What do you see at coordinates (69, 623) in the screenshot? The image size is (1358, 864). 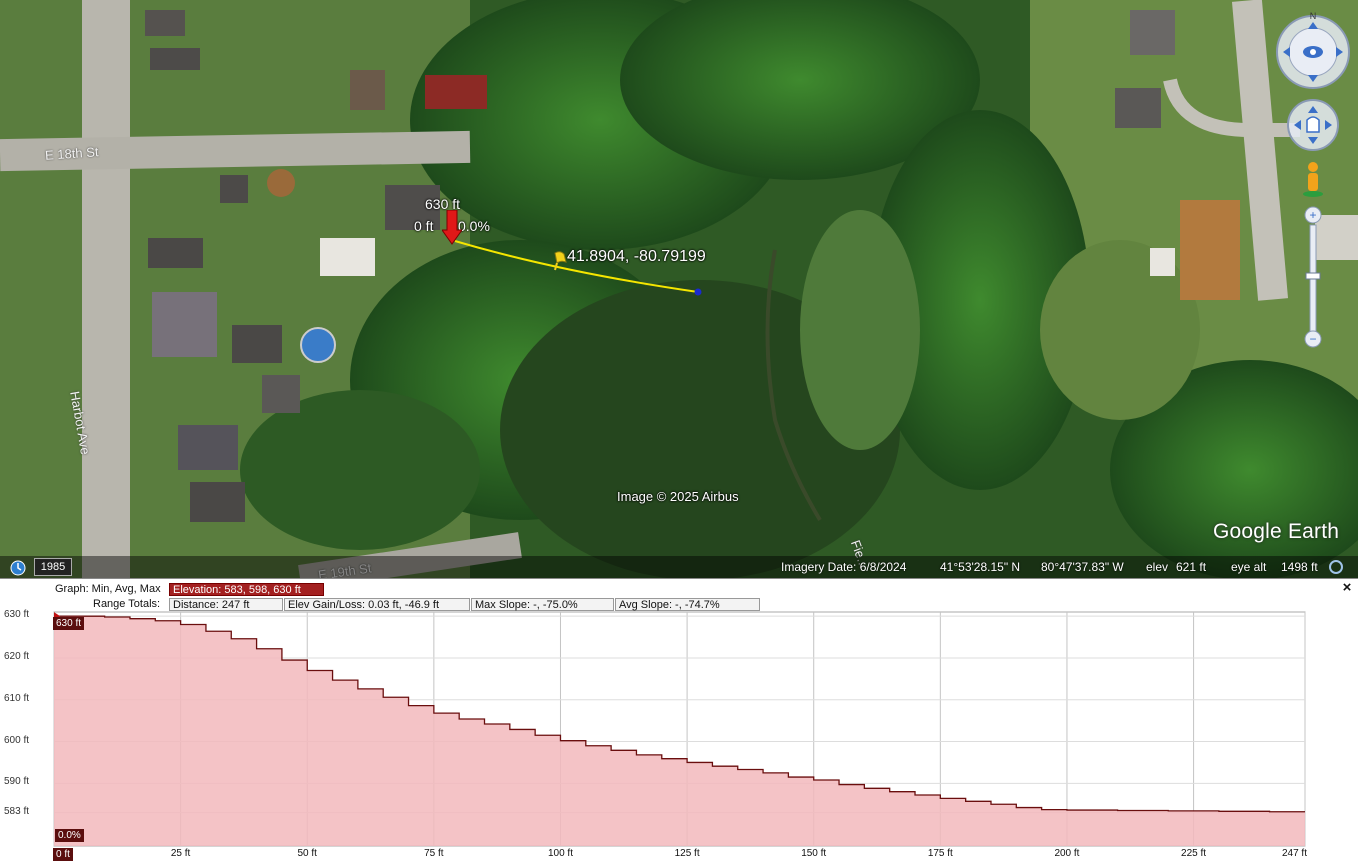 I see `max-elevation-tag: 630 ft` at bounding box center [69, 623].